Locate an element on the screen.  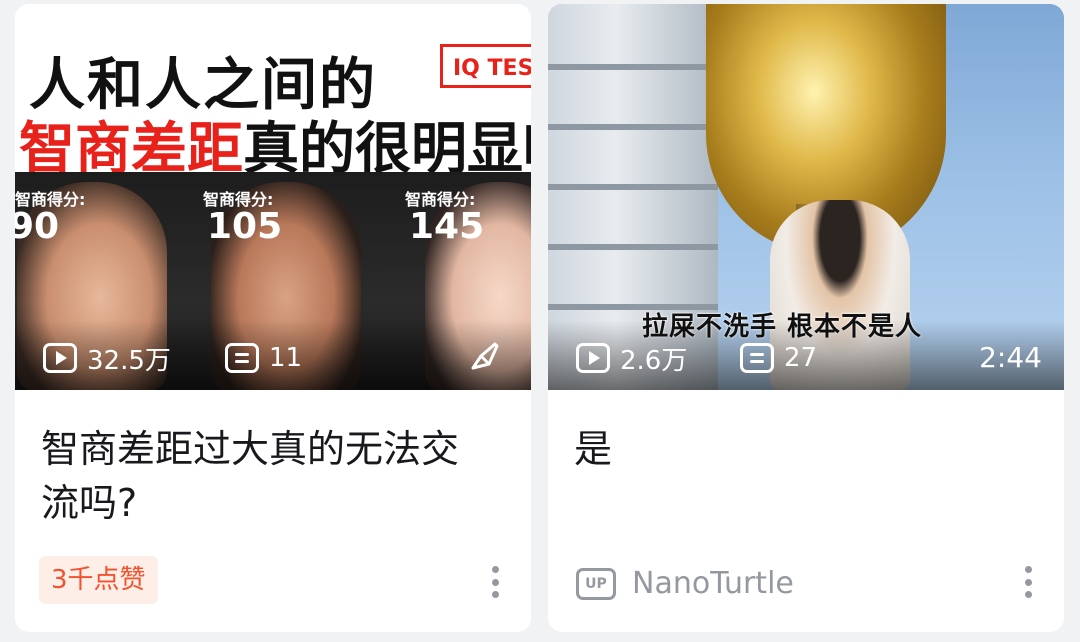
view-count: 2.6万 is located at coordinates (631, 358).